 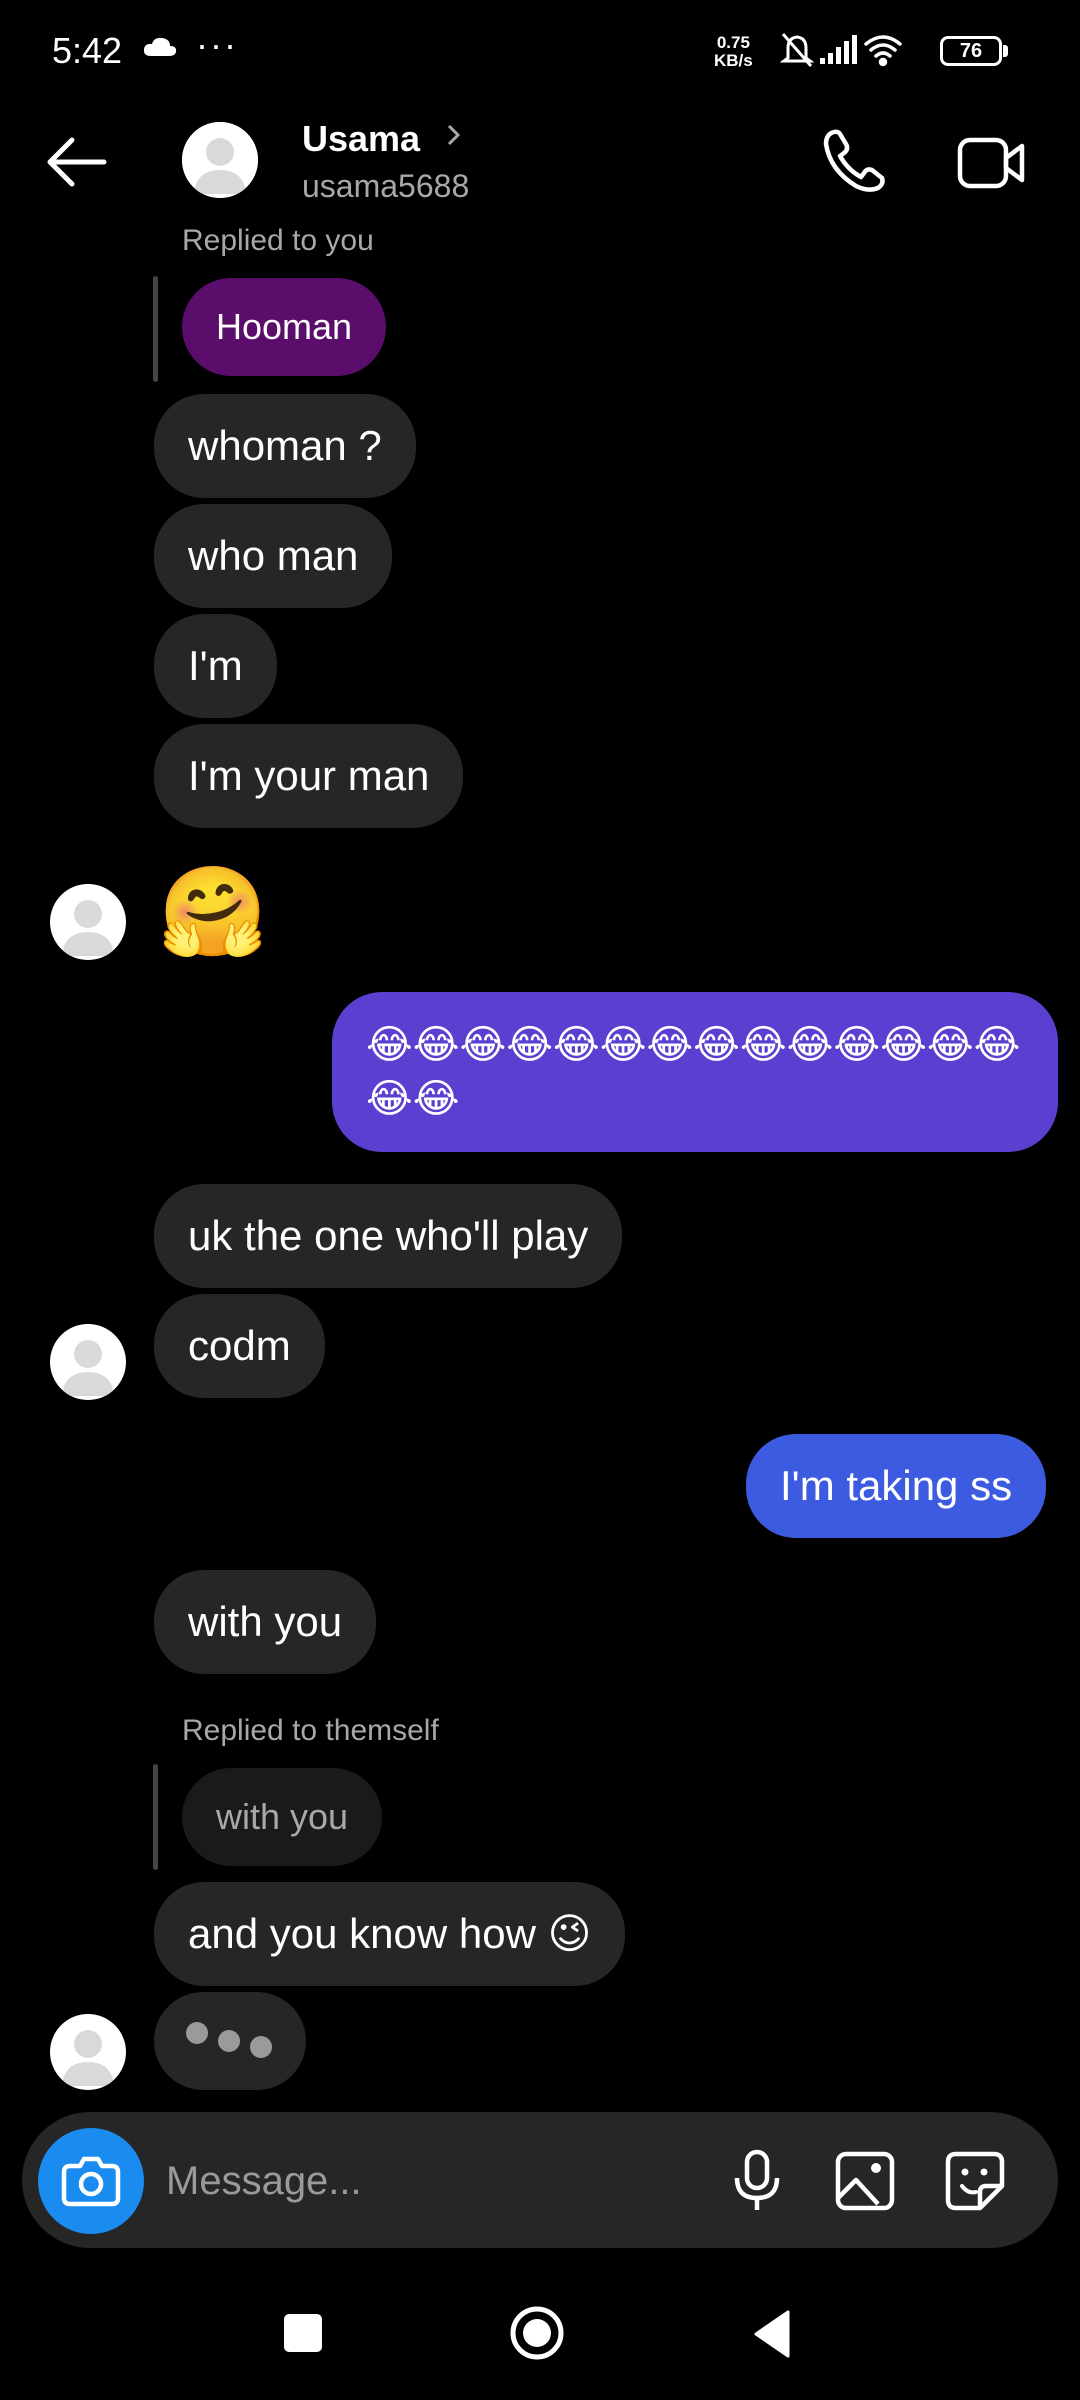 I want to click on gallery-icon, so click(x=865, y=2181).